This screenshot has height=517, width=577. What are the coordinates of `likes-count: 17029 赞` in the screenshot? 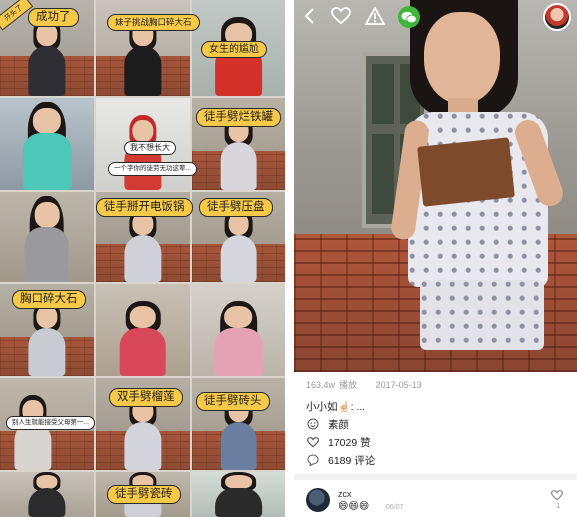 It's located at (349, 442).